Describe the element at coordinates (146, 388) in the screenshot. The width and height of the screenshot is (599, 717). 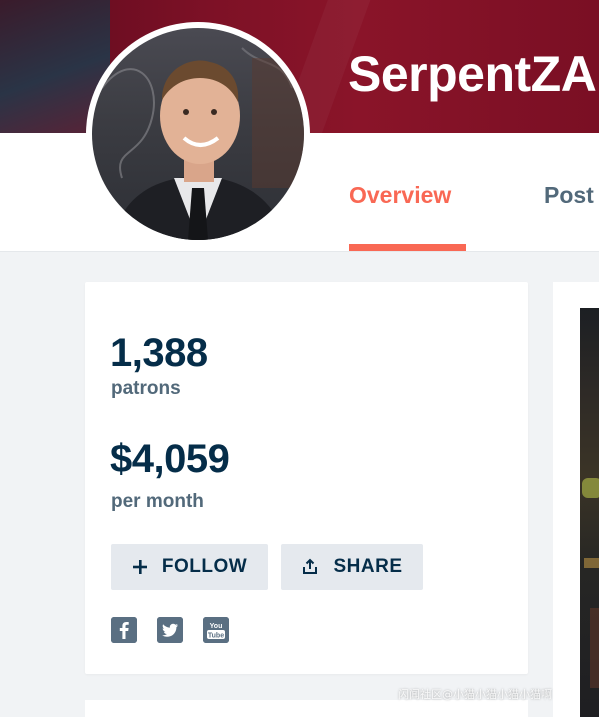
I see `patron-count-label: patrons` at that location.